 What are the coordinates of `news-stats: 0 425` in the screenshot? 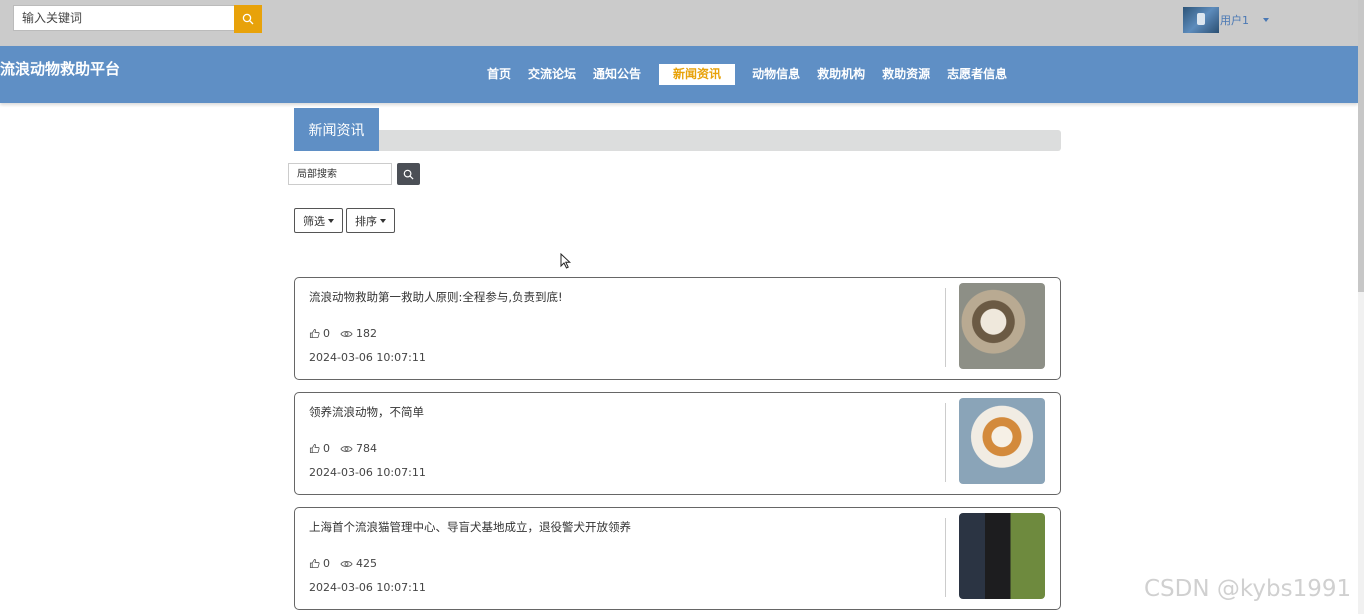 It's located at (348, 563).